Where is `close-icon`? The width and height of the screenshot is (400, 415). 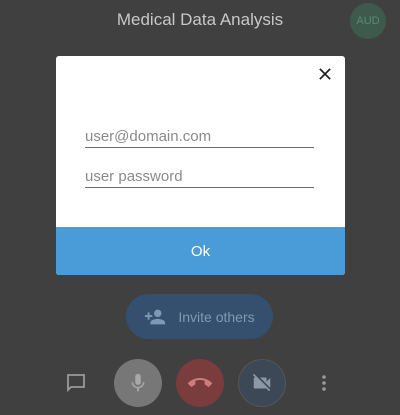 close-icon is located at coordinates (325, 74).